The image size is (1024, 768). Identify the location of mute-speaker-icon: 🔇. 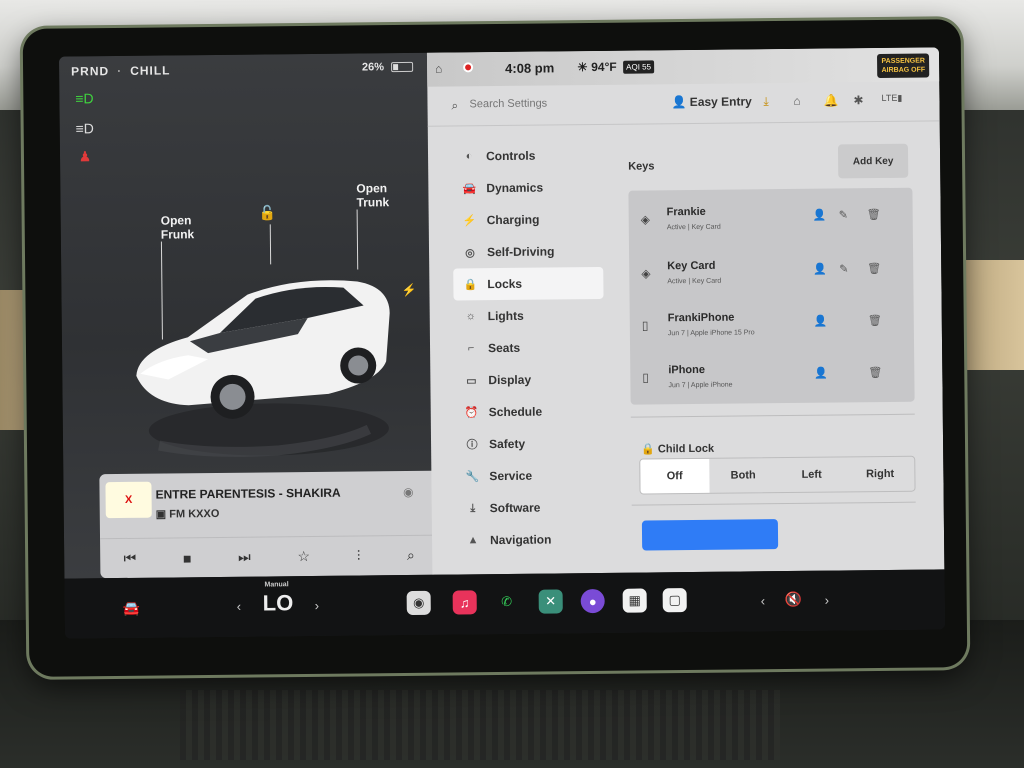
(794, 599).